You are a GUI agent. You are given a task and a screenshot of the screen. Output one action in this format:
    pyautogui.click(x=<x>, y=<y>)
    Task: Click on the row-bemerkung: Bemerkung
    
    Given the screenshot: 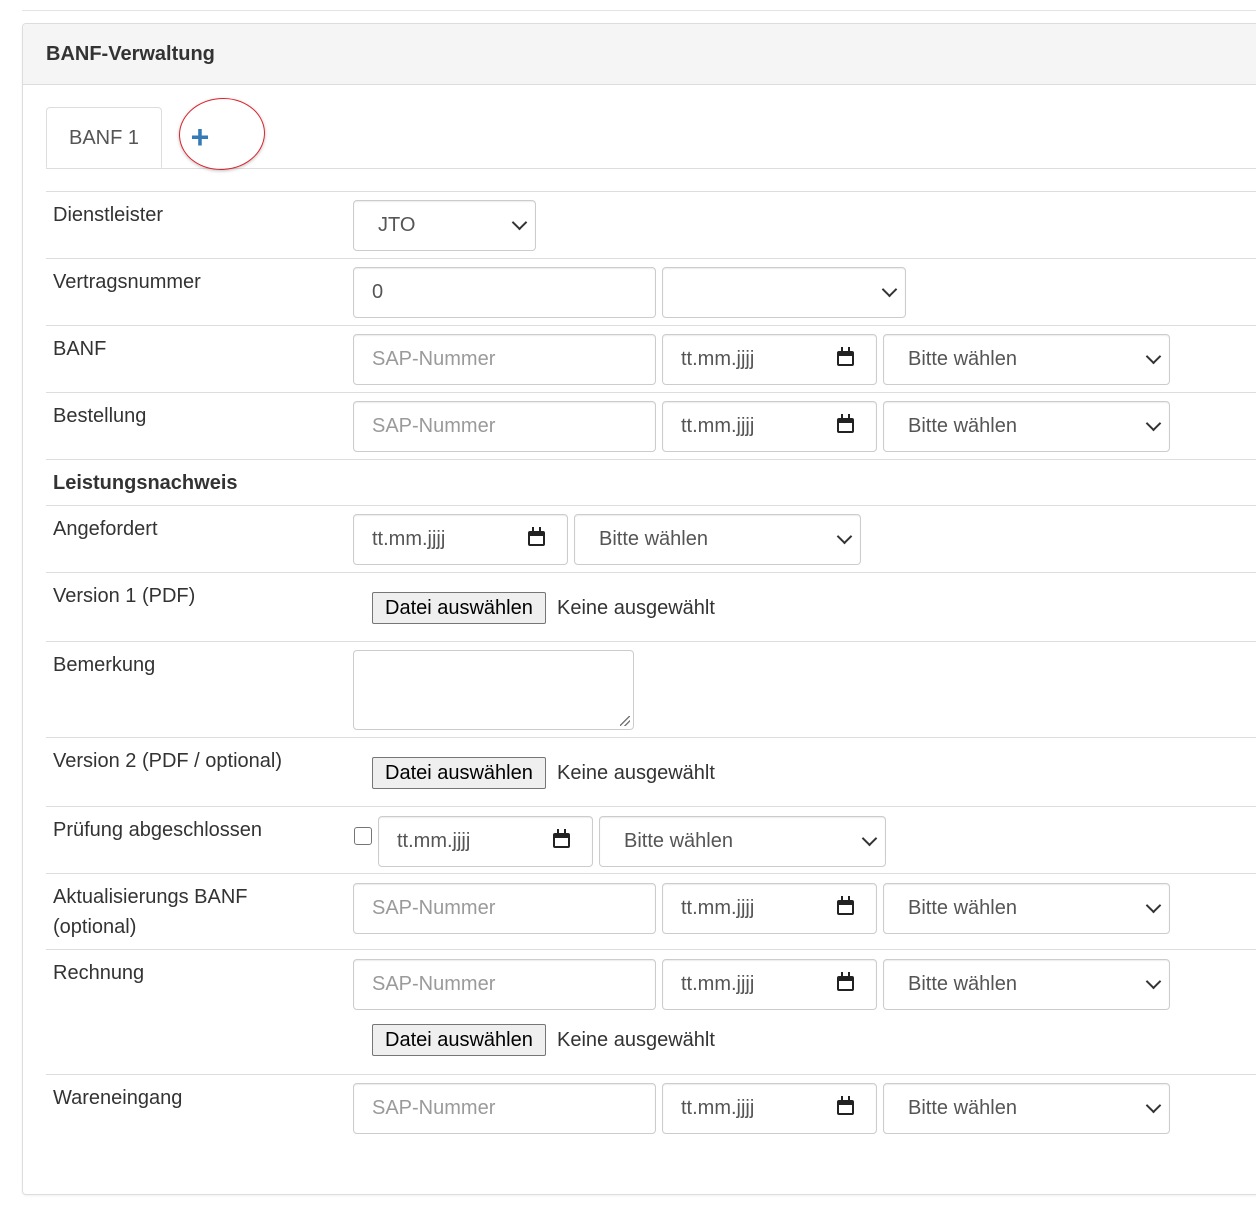 What is the action you would take?
    pyautogui.click(x=651, y=689)
    